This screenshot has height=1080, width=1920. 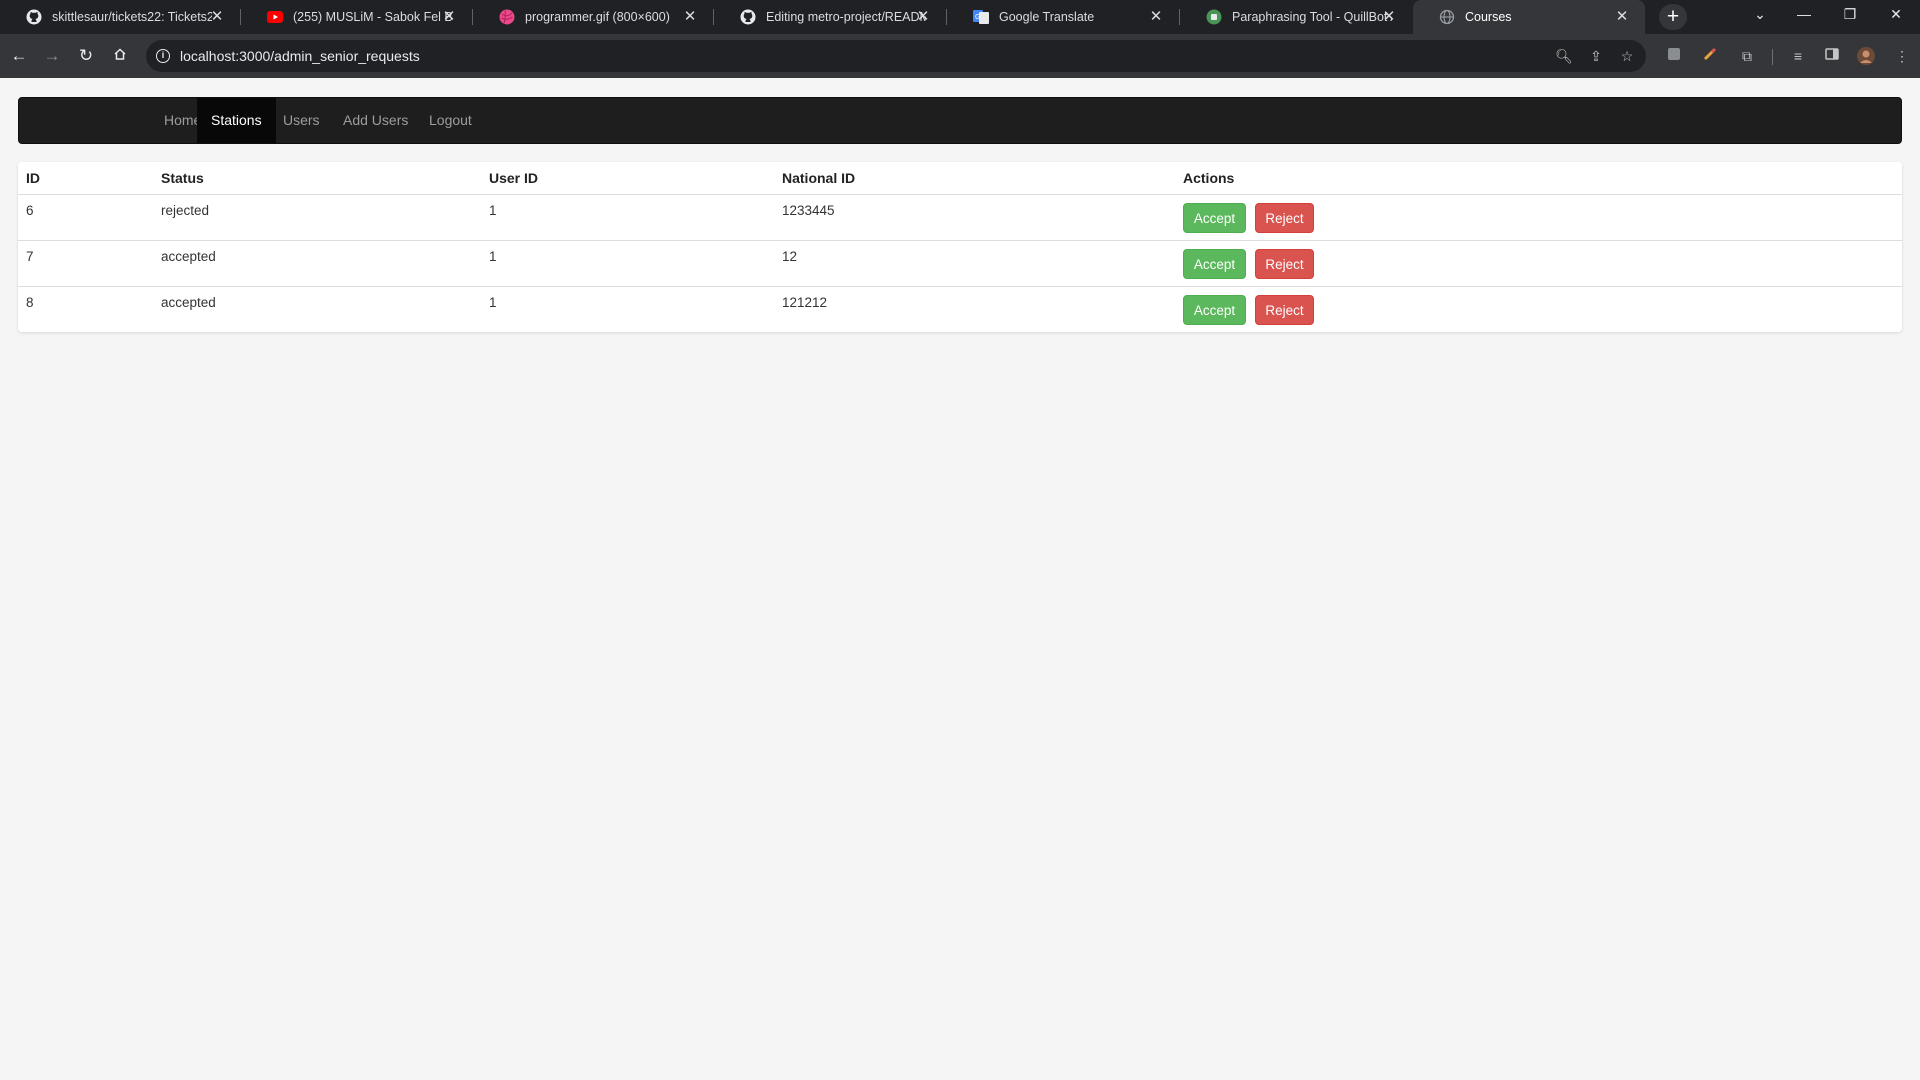 What do you see at coordinates (1596, 56) in the screenshot?
I see `share-icon: ⇪` at bounding box center [1596, 56].